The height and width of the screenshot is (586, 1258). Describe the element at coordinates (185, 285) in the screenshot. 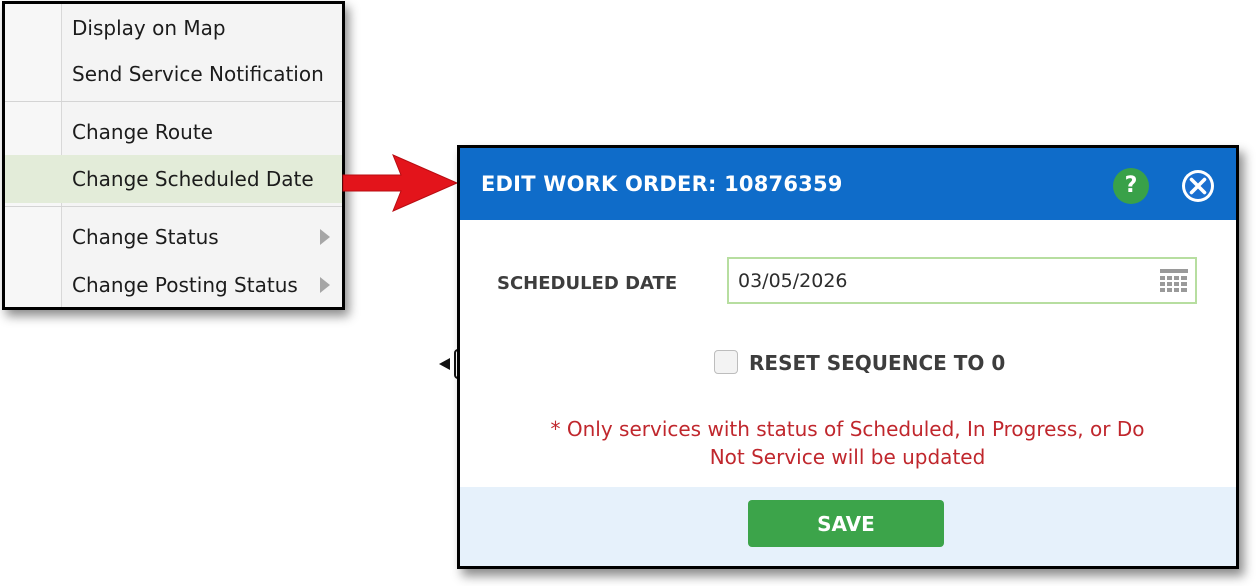

I see `menu-item-label: Change Posting Status` at that location.